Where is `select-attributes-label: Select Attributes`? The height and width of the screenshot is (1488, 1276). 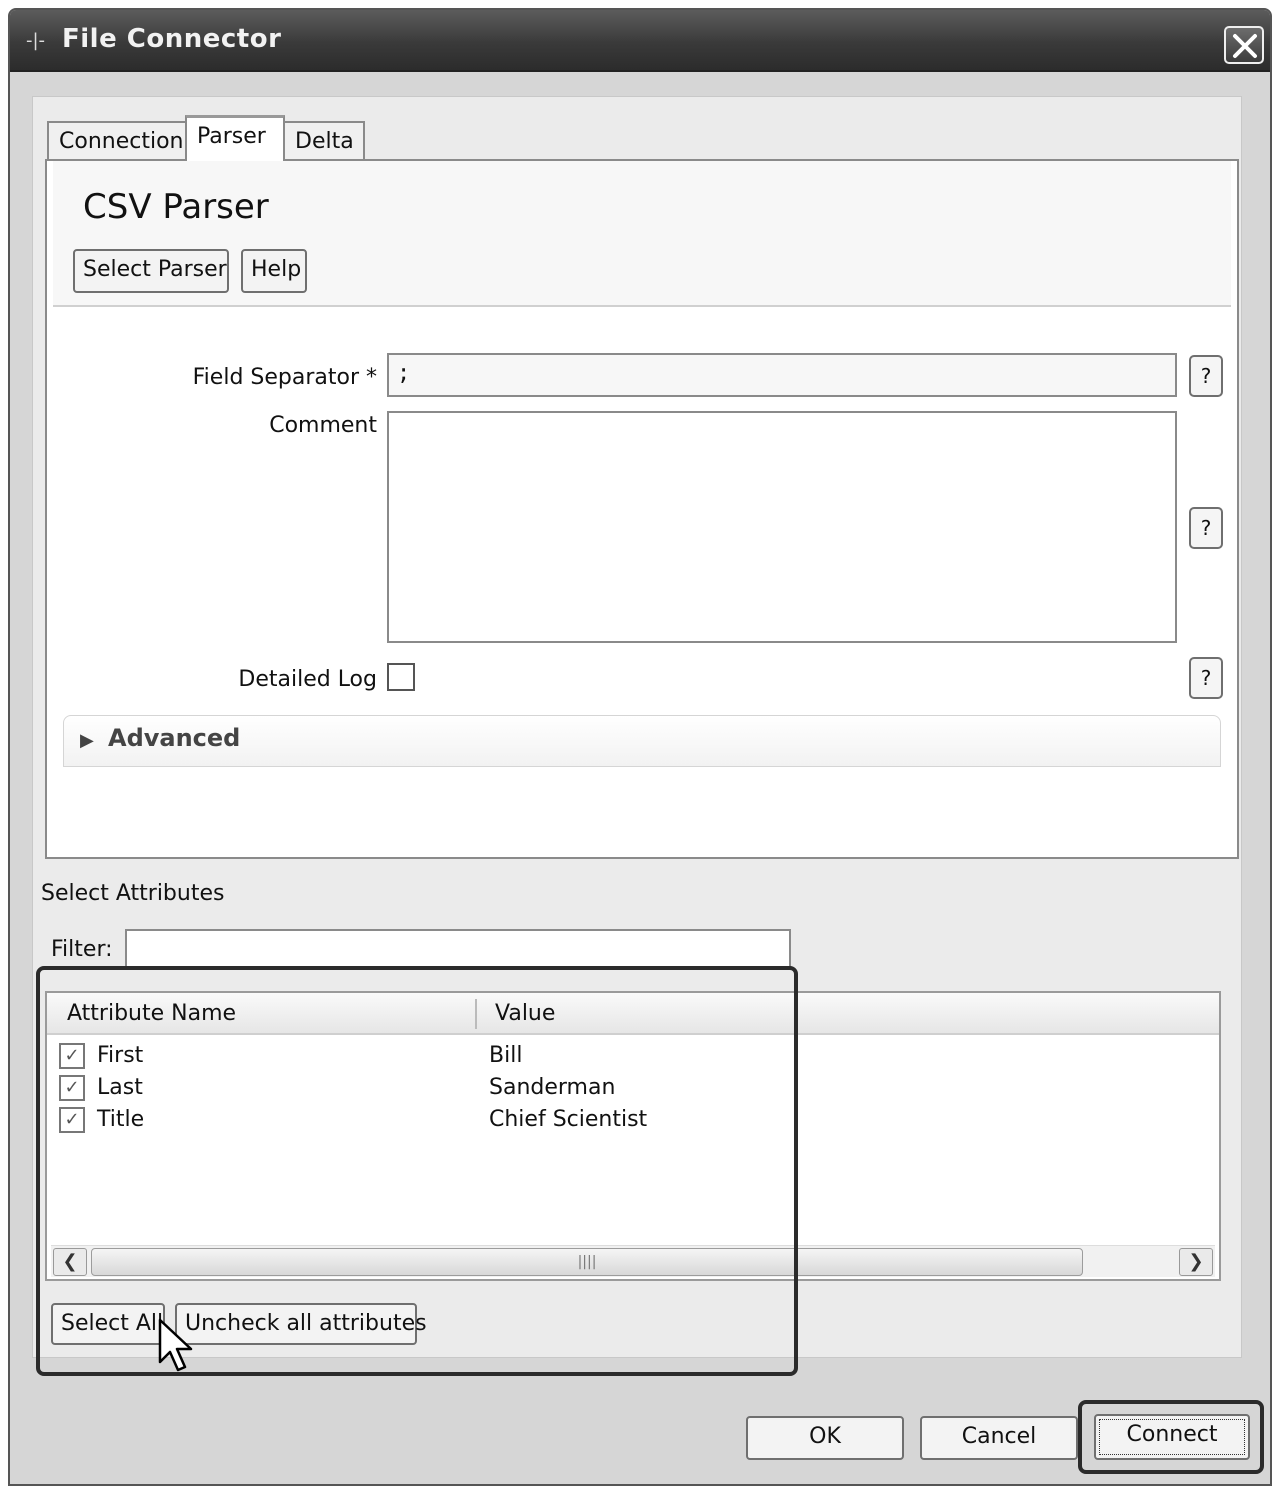 select-attributes-label: Select Attributes is located at coordinates (133, 893).